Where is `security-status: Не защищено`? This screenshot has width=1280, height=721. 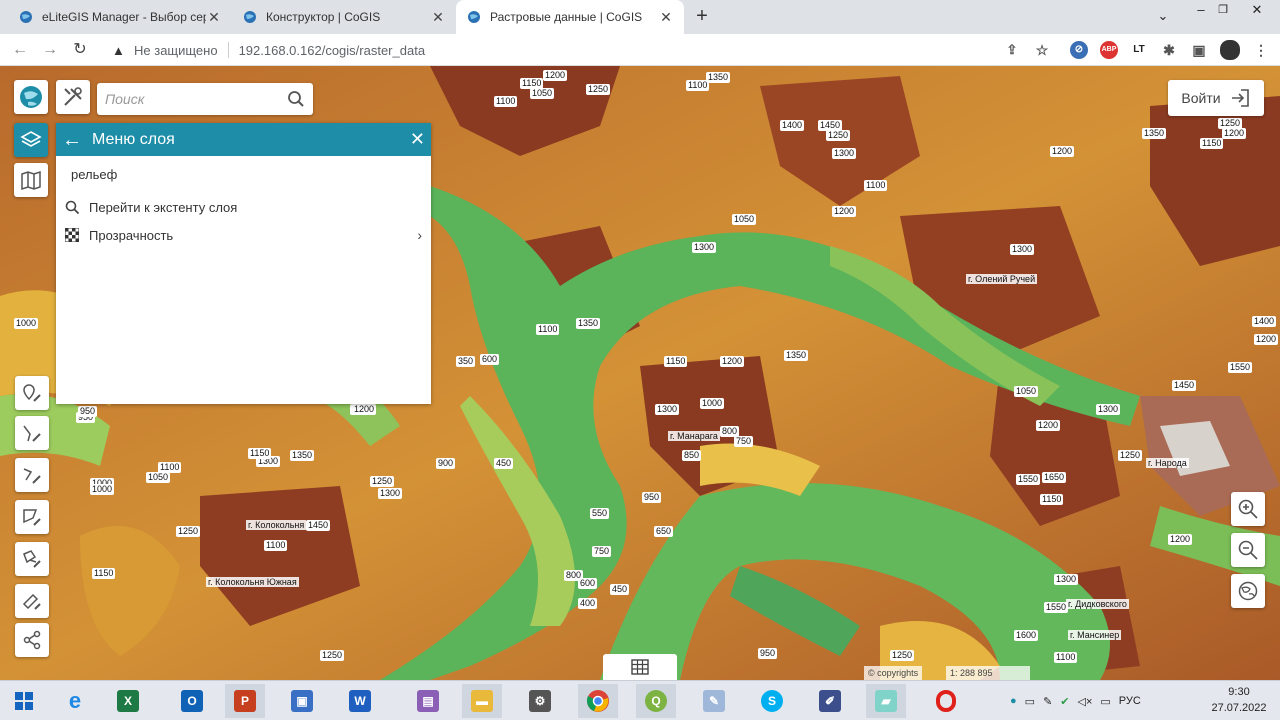 security-status: Не защищено is located at coordinates (176, 50).